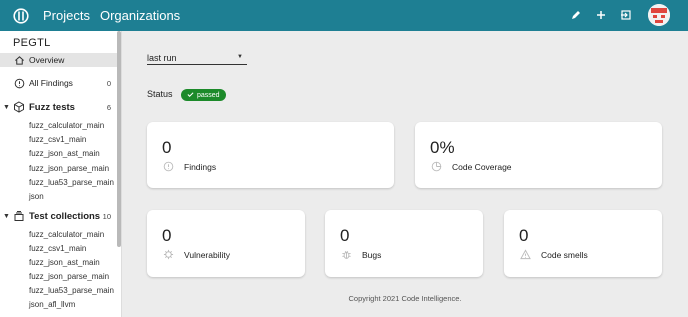 This screenshot has width=688, height=317. Describe the element at coordinates (167, 147) in the screenshot. I see `findings-value: 0` at that location.